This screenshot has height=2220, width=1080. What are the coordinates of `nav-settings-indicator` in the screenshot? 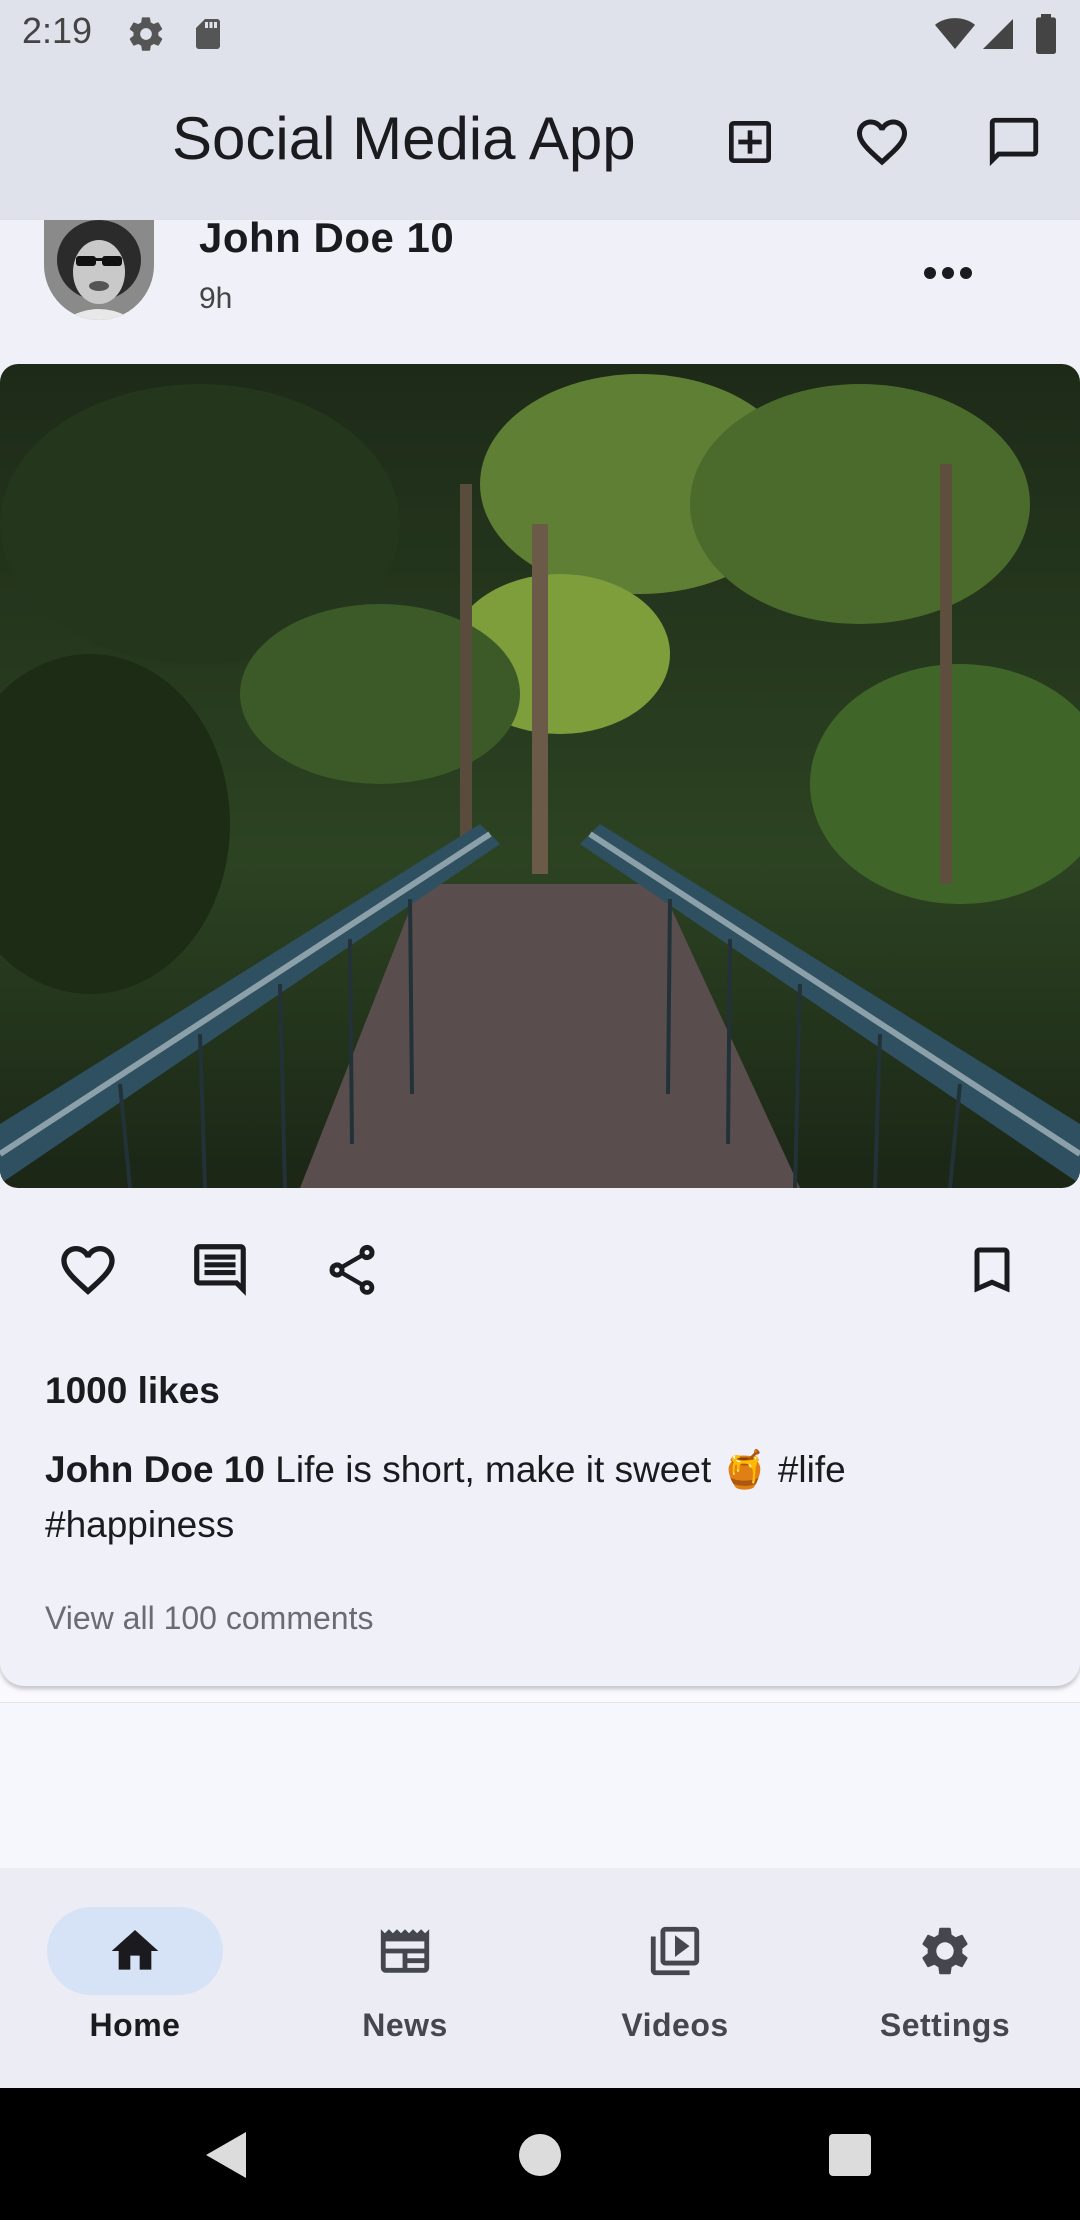 It's located at (945, 1951).